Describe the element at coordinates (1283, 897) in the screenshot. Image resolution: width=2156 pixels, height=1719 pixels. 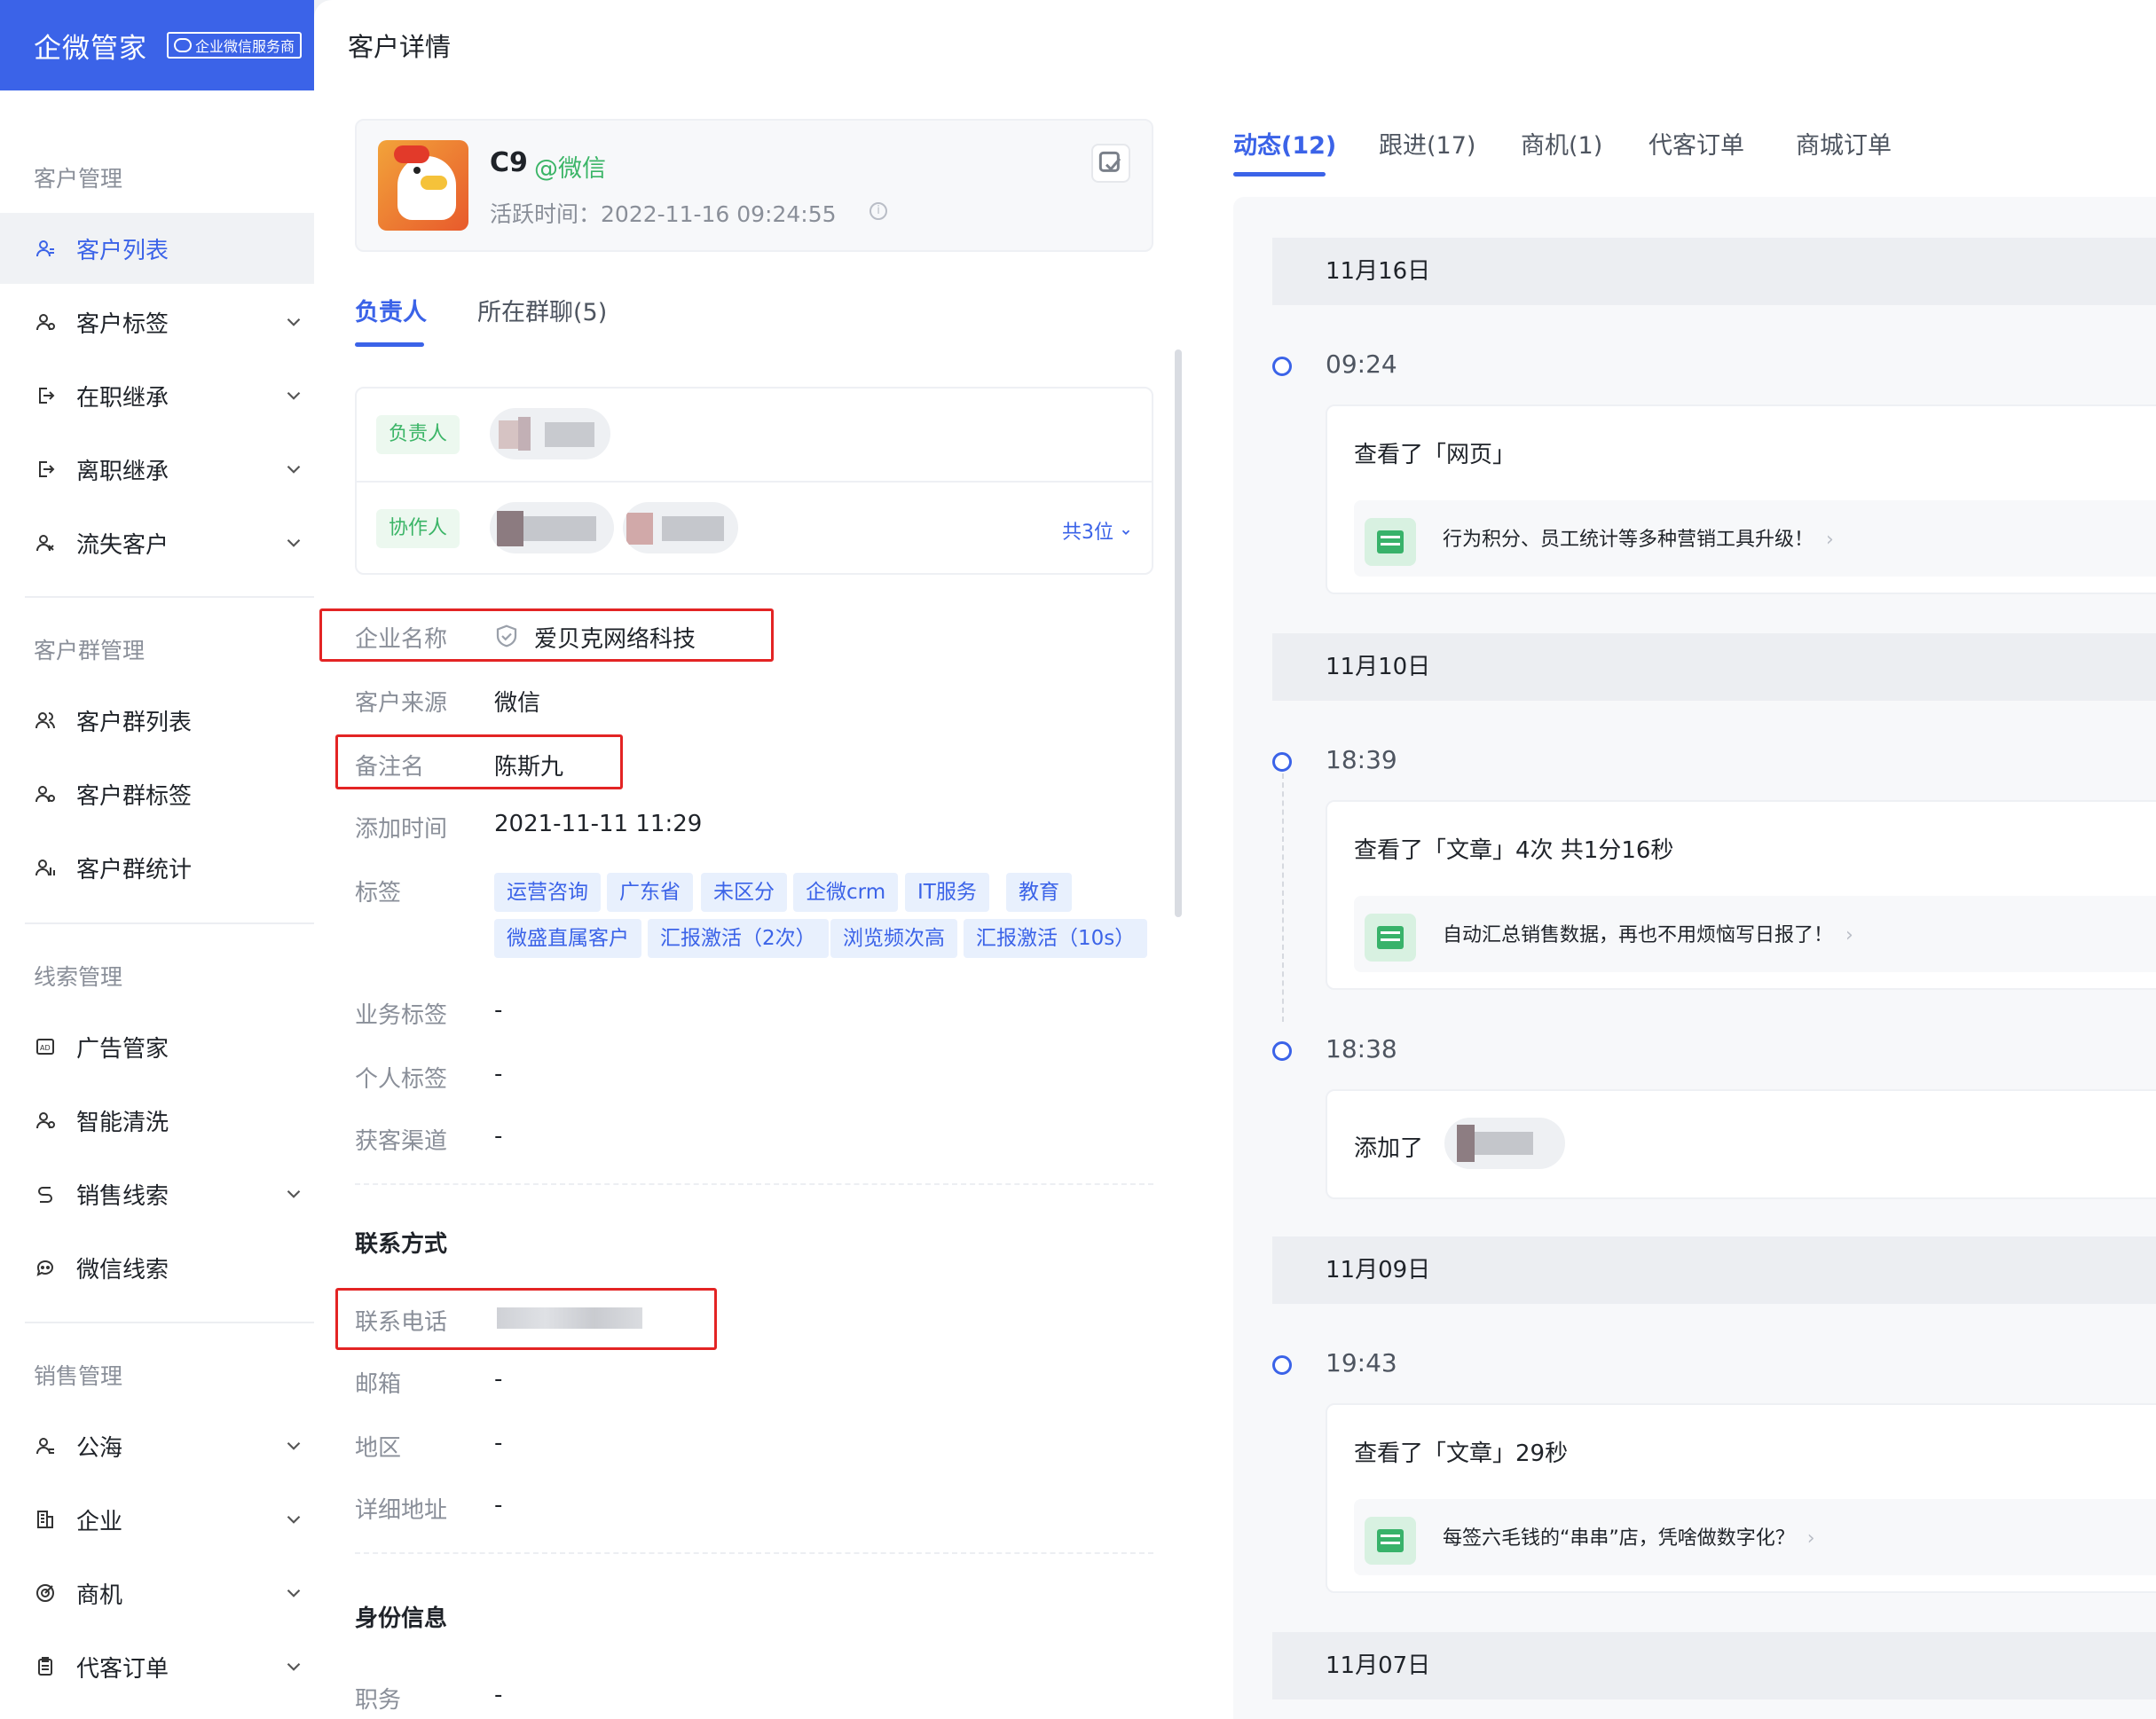
I see `timeline-line` at that location.